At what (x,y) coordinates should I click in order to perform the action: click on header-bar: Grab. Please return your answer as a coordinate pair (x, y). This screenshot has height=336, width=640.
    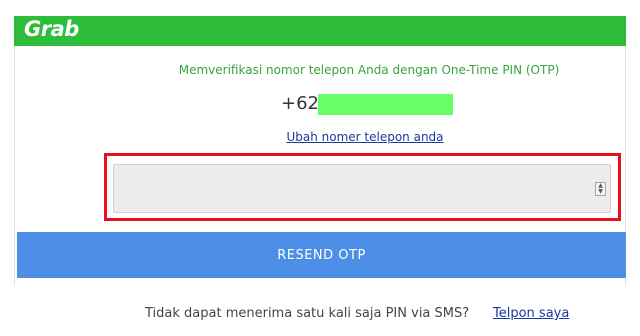
    Looking at the image, I should click on (320, 31).